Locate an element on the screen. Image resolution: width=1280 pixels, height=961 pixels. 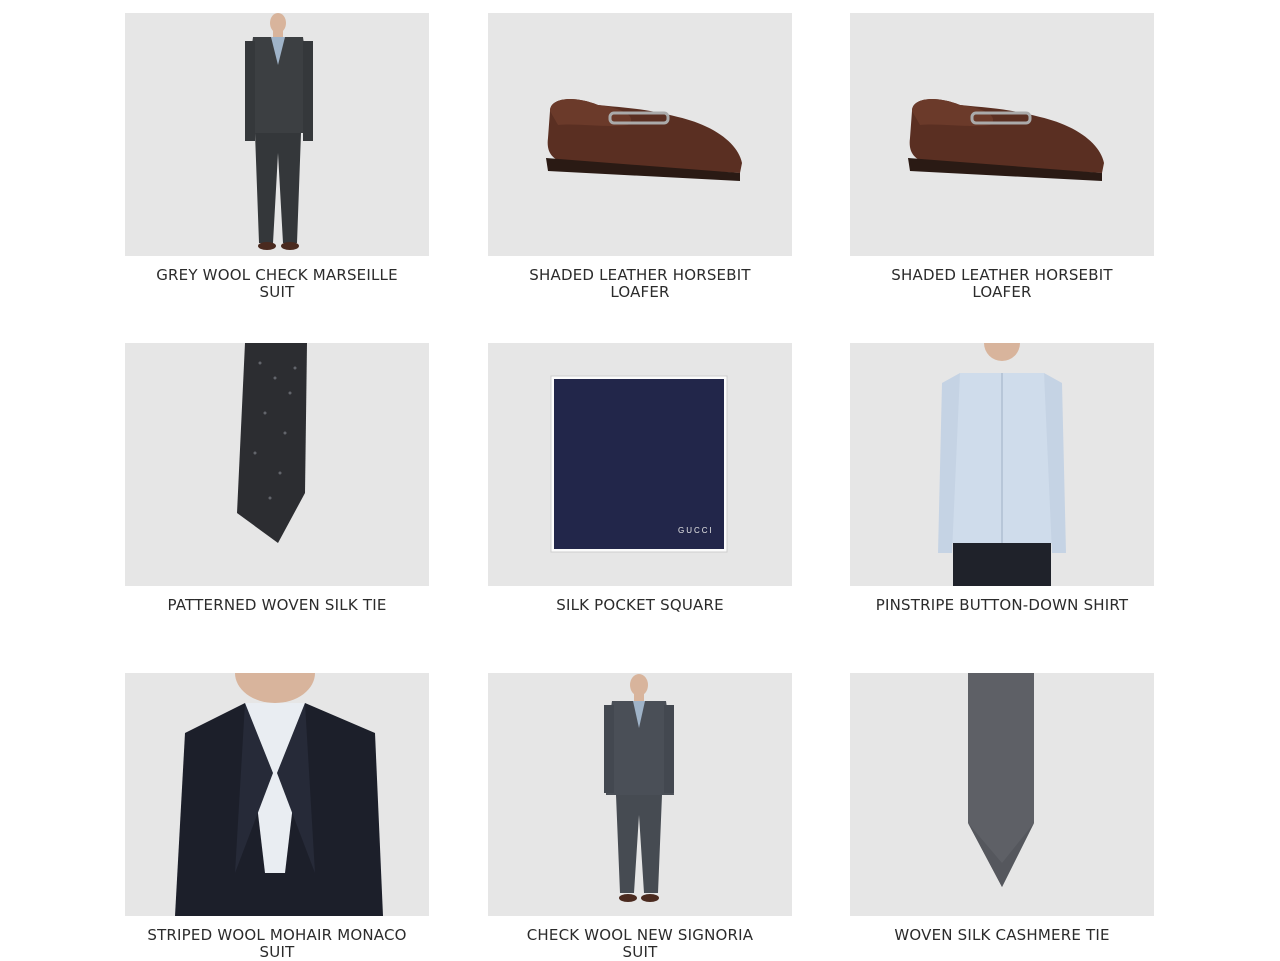
product-name: PINSTRIPE BUTTON-DOWN SHIRT is located at coordinates (1002, 605).